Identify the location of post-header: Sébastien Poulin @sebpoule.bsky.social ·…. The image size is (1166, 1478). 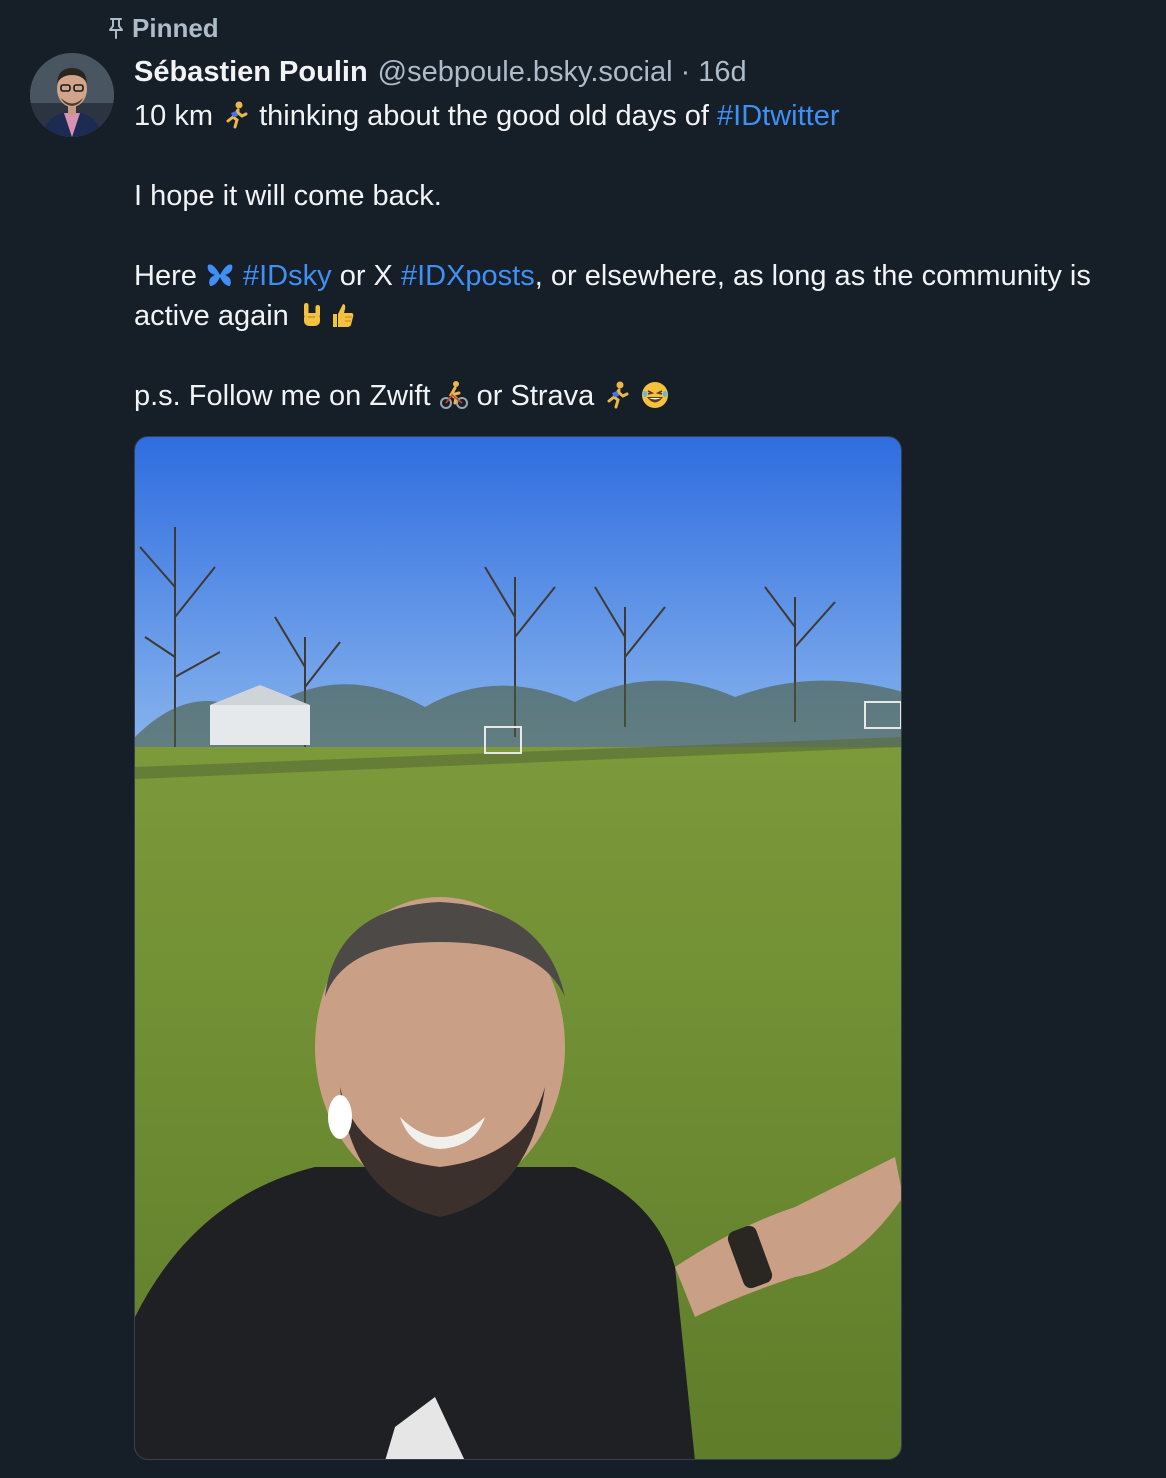
(440, 72).